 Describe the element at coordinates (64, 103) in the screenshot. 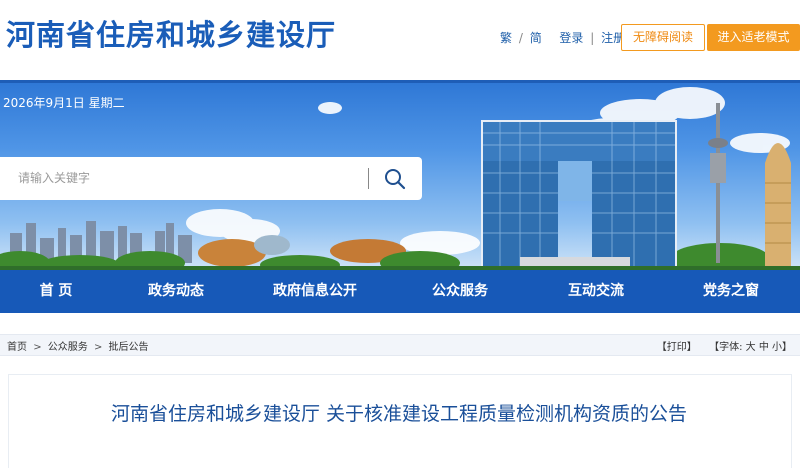

I see `current-date: 2026年9月1日 星期二` at that location.